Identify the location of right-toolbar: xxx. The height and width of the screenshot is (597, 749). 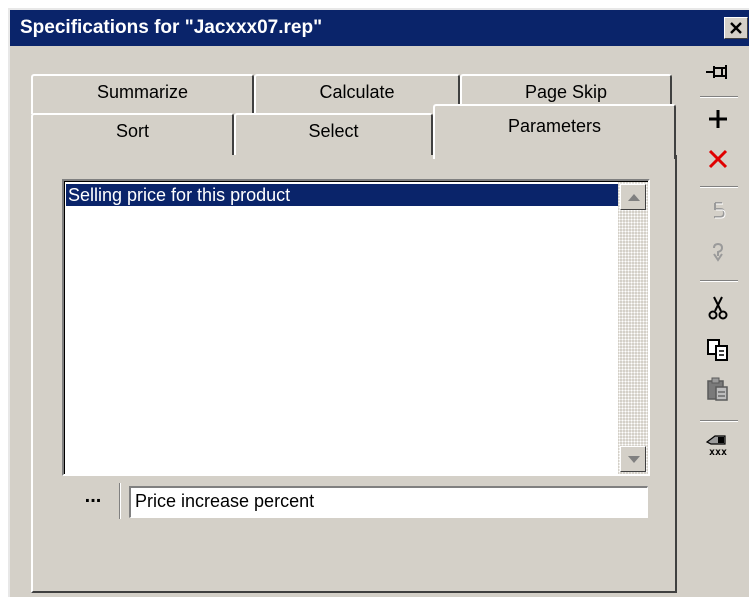
(720, 294).